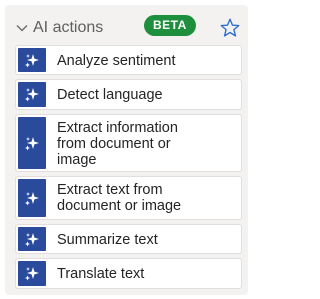  Describe the element at coordinates (230, 28) in the screenshot. I see `star-icon` at that location.